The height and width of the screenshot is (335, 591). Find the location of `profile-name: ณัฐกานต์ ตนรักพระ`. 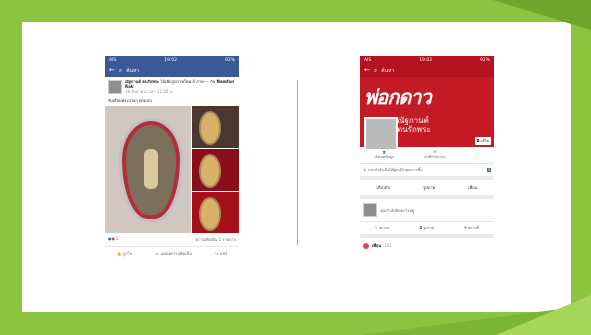

profile-name: ณัฐกานต์ ตนรักพระ is located at coordinates (414, 125).